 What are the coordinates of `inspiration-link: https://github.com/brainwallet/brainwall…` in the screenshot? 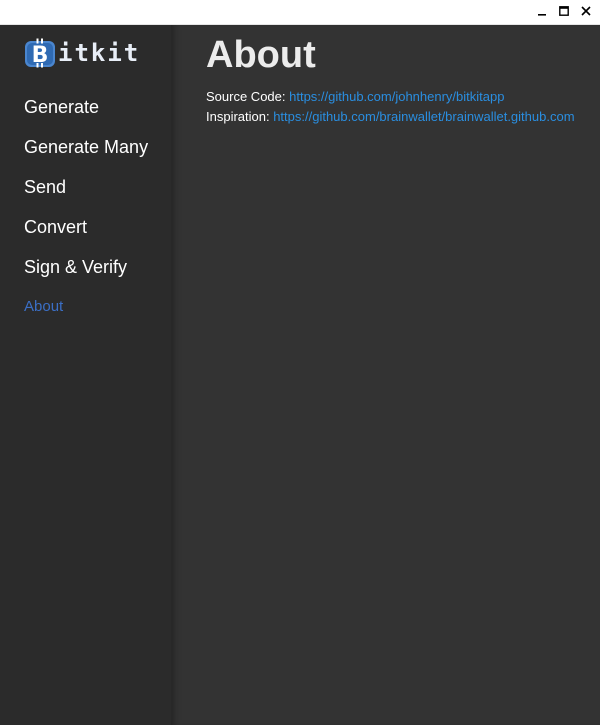 It's located at (423, 116).